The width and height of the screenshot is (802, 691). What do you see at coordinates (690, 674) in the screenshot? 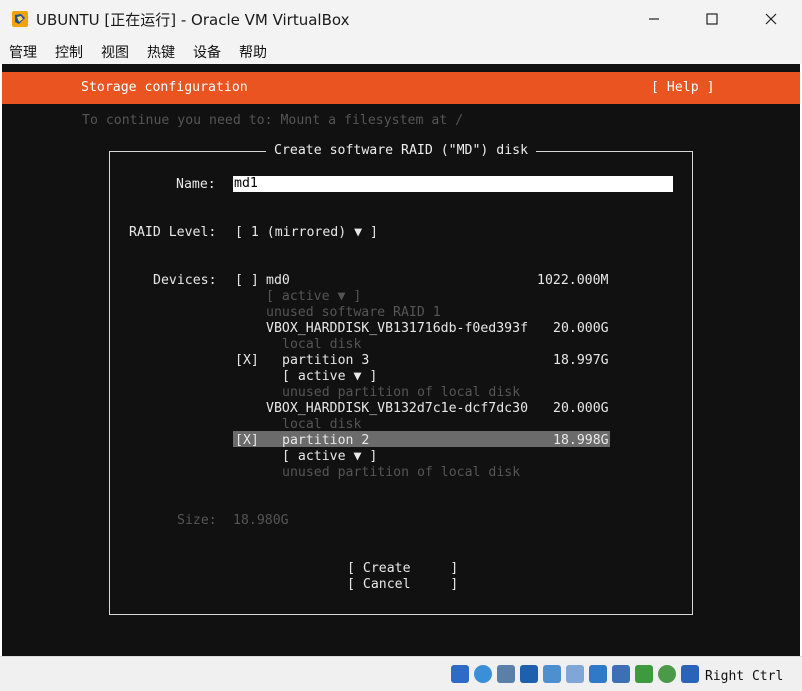
I see `mouse-integration-icon` at bounding box center [690, 674].